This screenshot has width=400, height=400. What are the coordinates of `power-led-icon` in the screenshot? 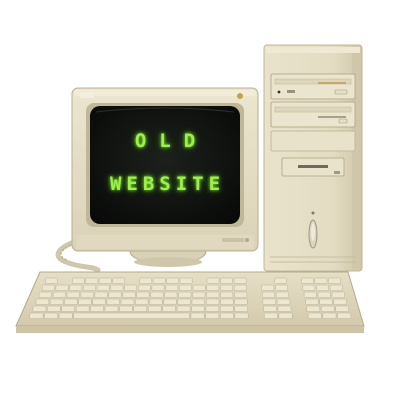 It's located at (313, 213).